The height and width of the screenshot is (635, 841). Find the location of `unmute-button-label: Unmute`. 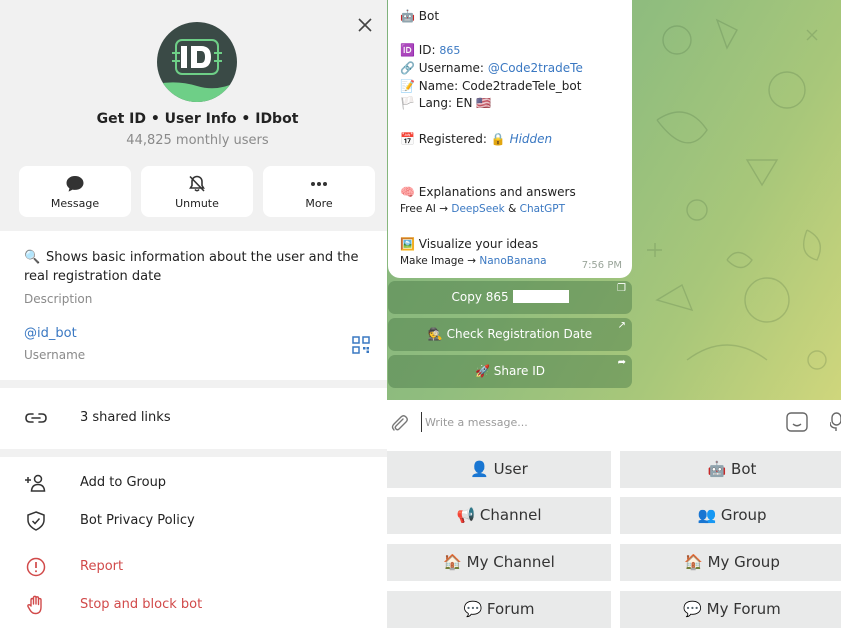

unmute-button-label: Unmute is located at coordinates (197, 203).